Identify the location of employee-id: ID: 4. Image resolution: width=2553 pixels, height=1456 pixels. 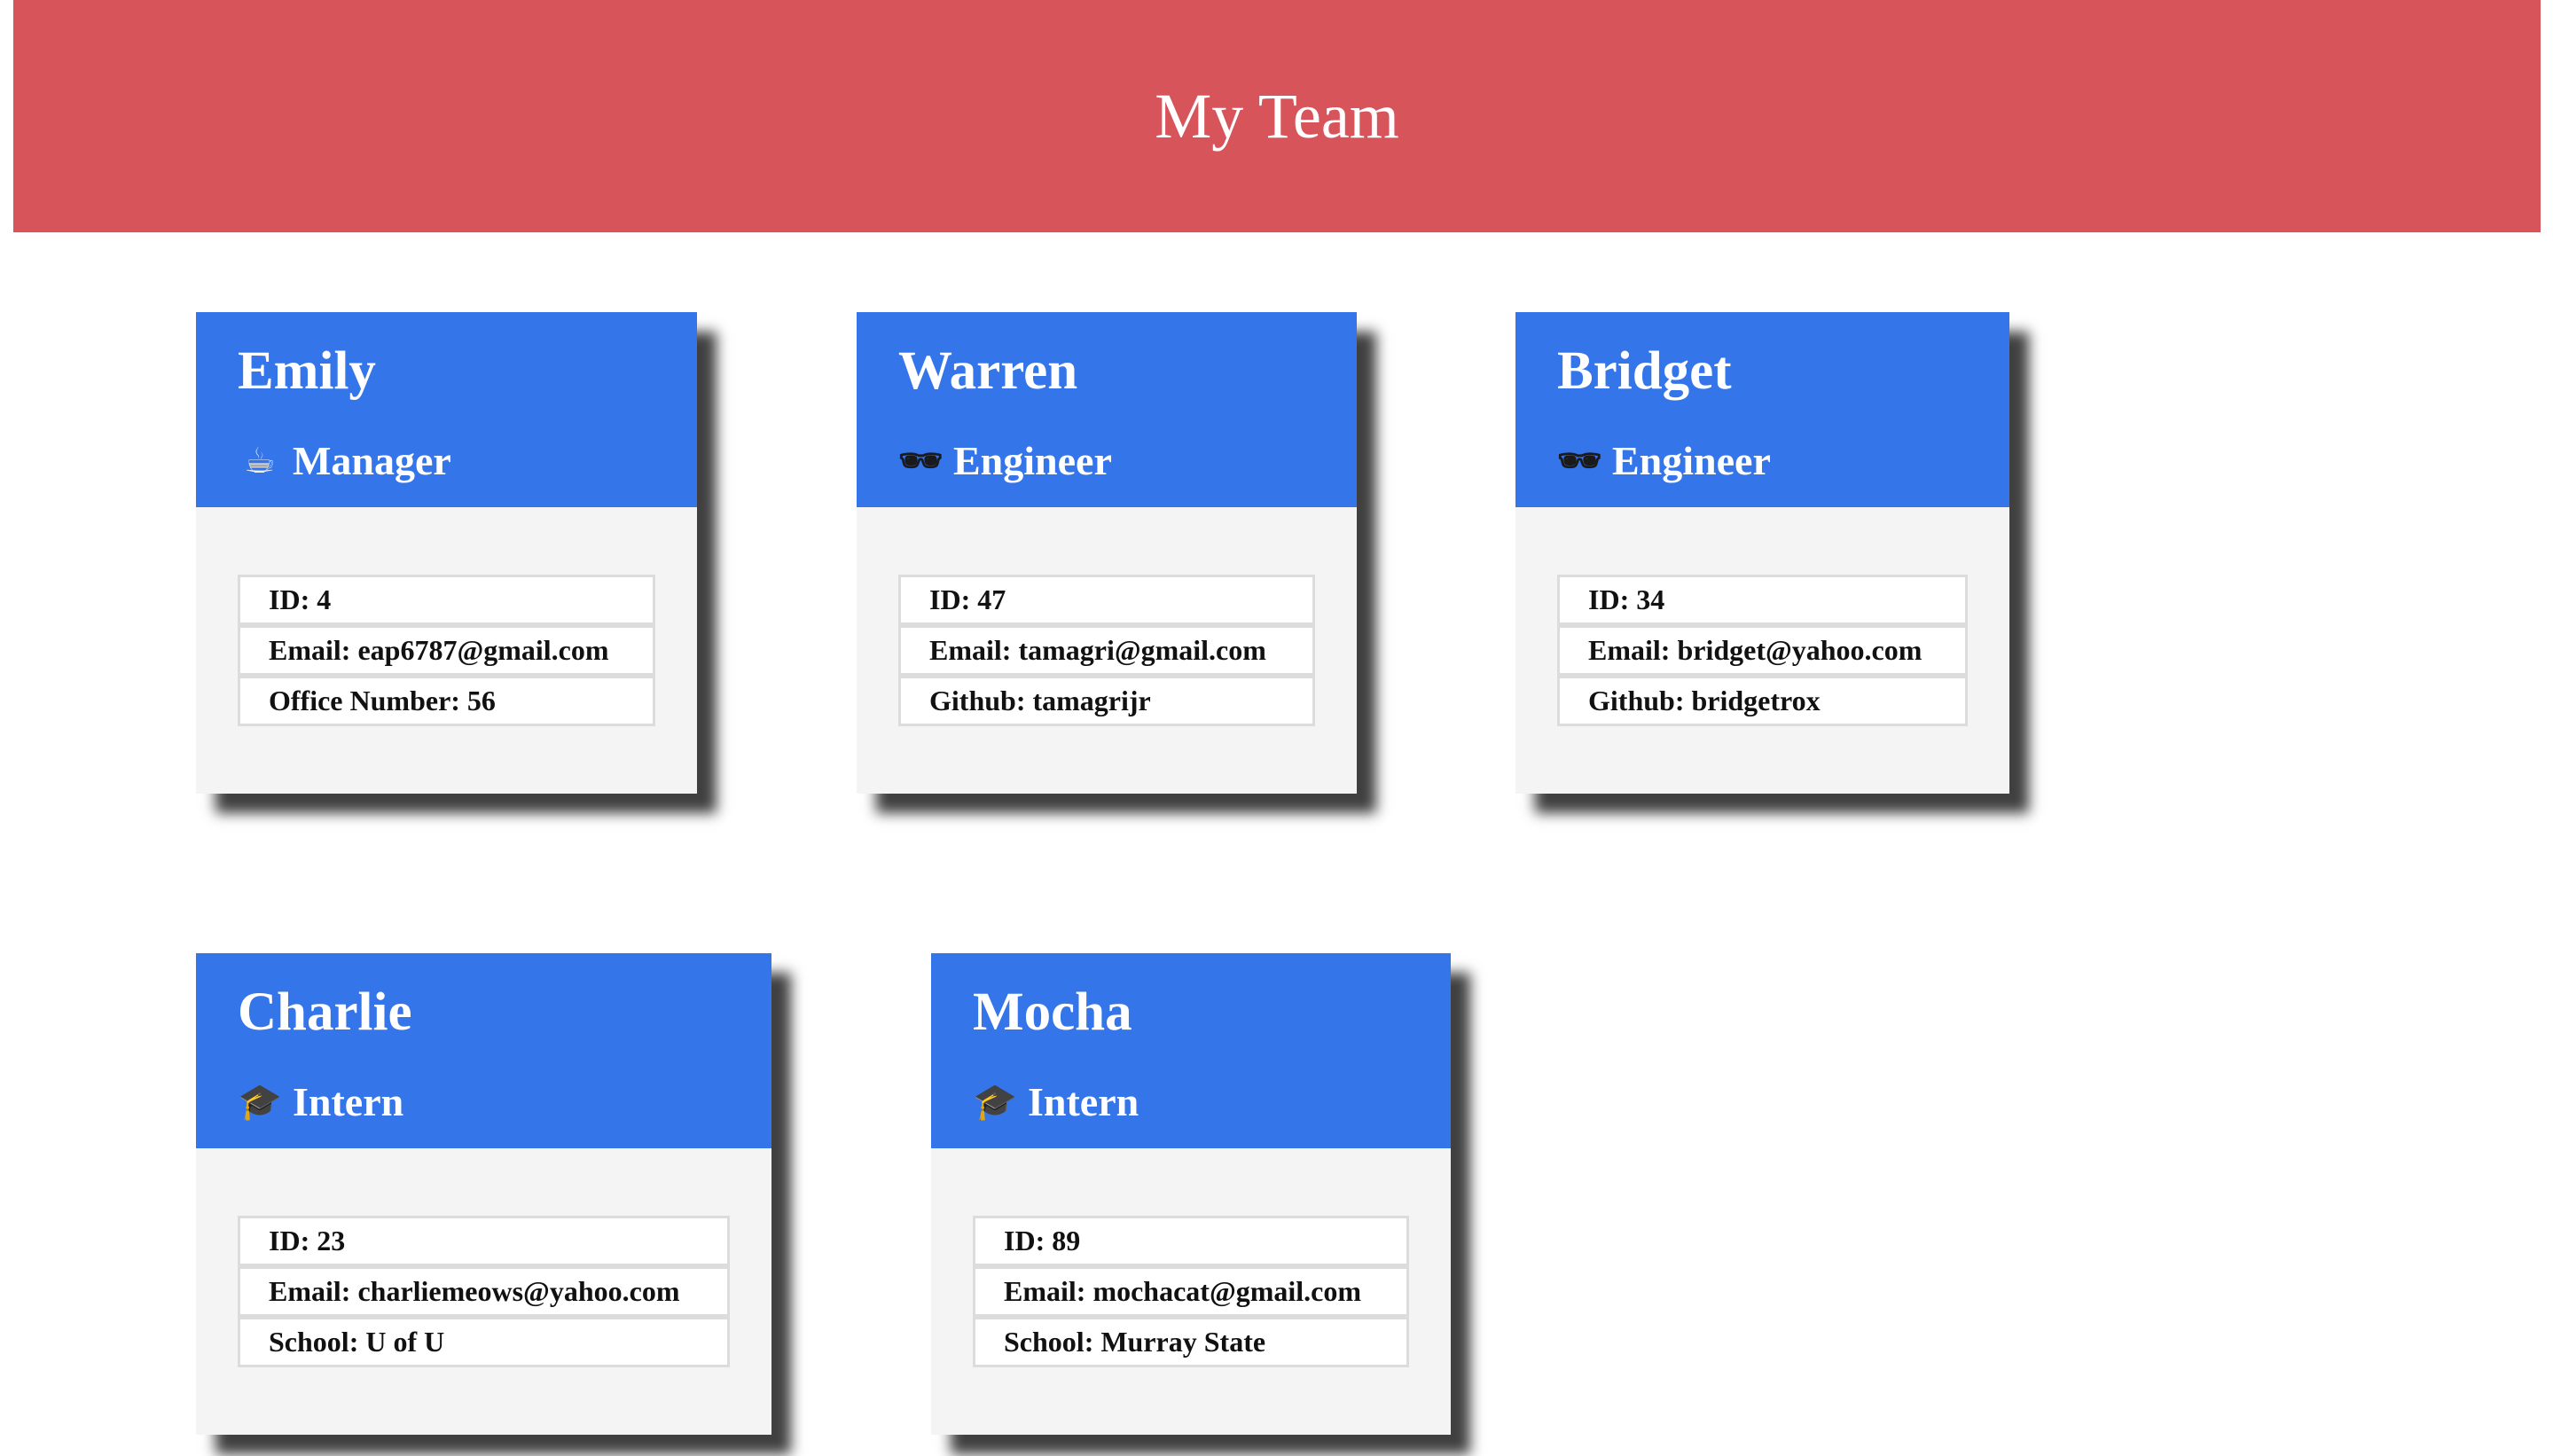
(447, 600).